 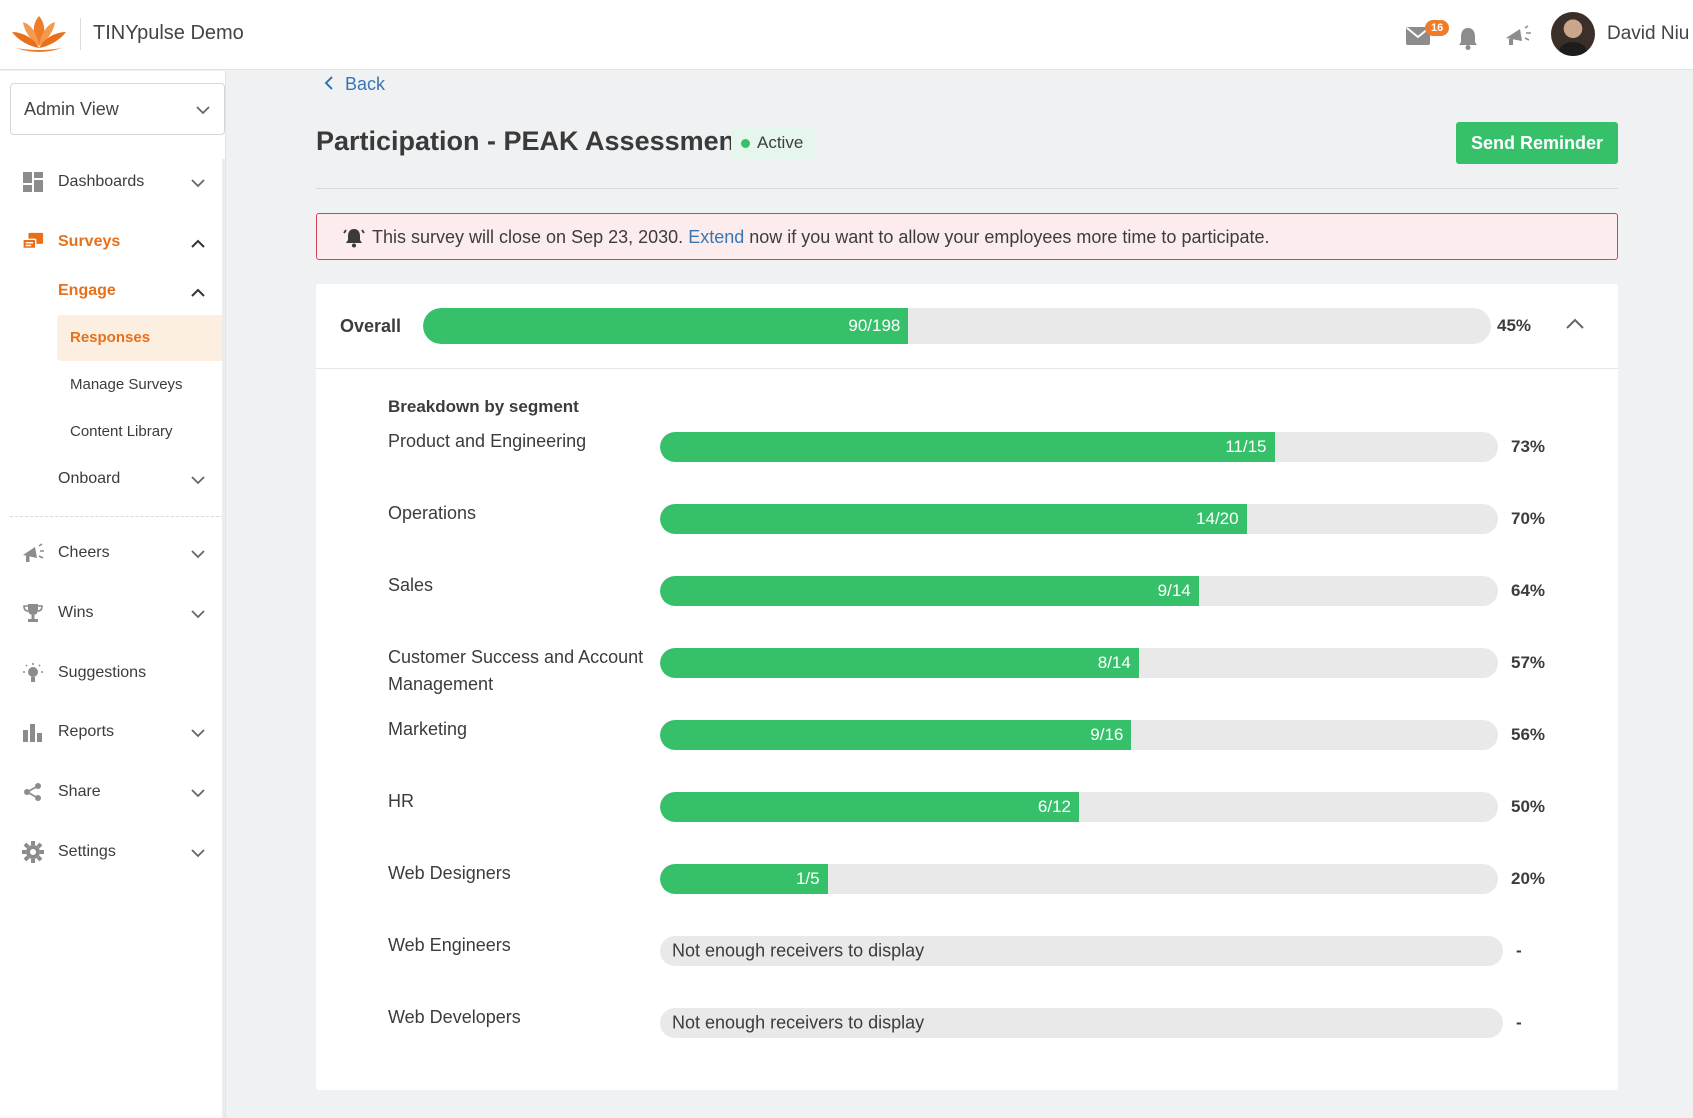 What do you see at coordinates (967, 447) in the screenshot?
I see `segment-progress-fill: 11/15` at bounding box center [967, 447].